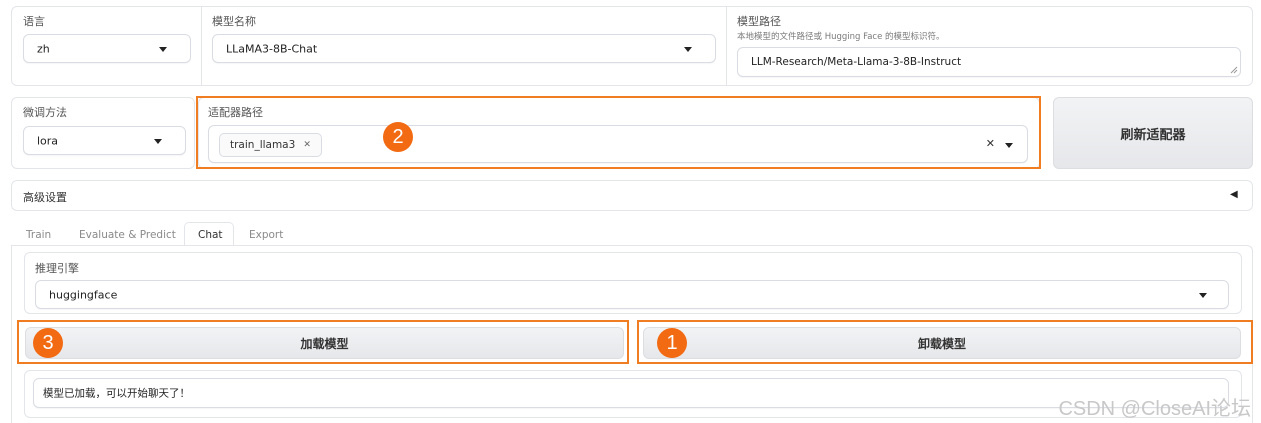  Describe the element at coordinates (48, 140) in the screenshot. I see `finetune-value: lora` at that location.